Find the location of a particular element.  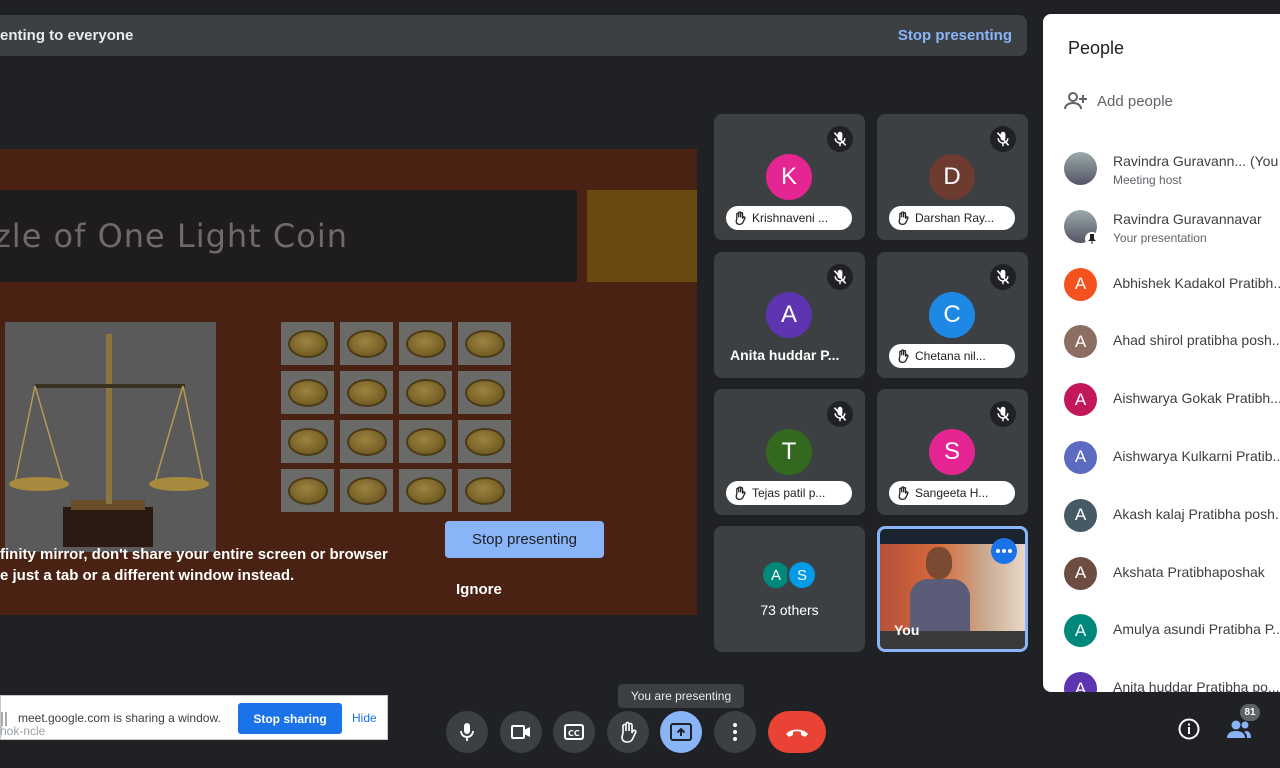

coin-grid is located at coordinates (396, 417).